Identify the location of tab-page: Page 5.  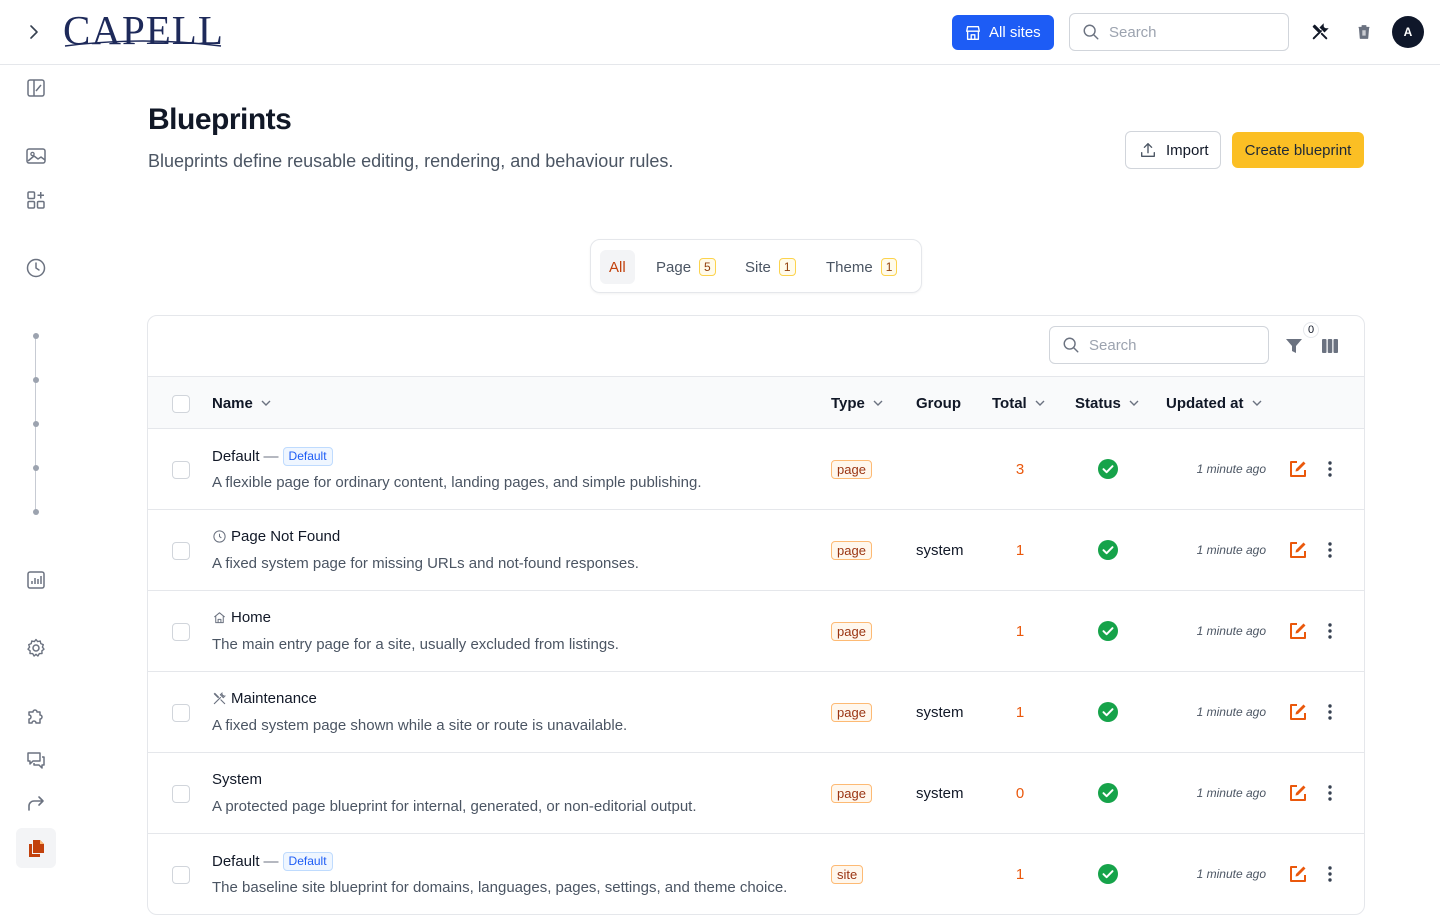
(686, 267).